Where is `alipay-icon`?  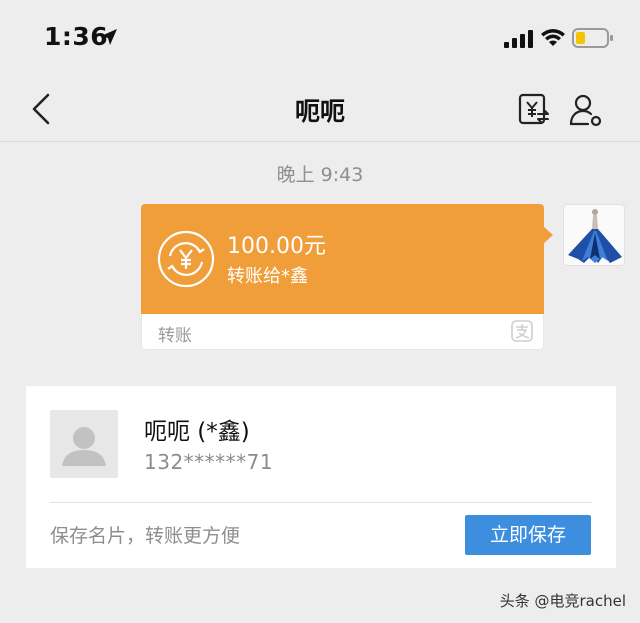 alipay-icon is located at coordinates (522, 331).